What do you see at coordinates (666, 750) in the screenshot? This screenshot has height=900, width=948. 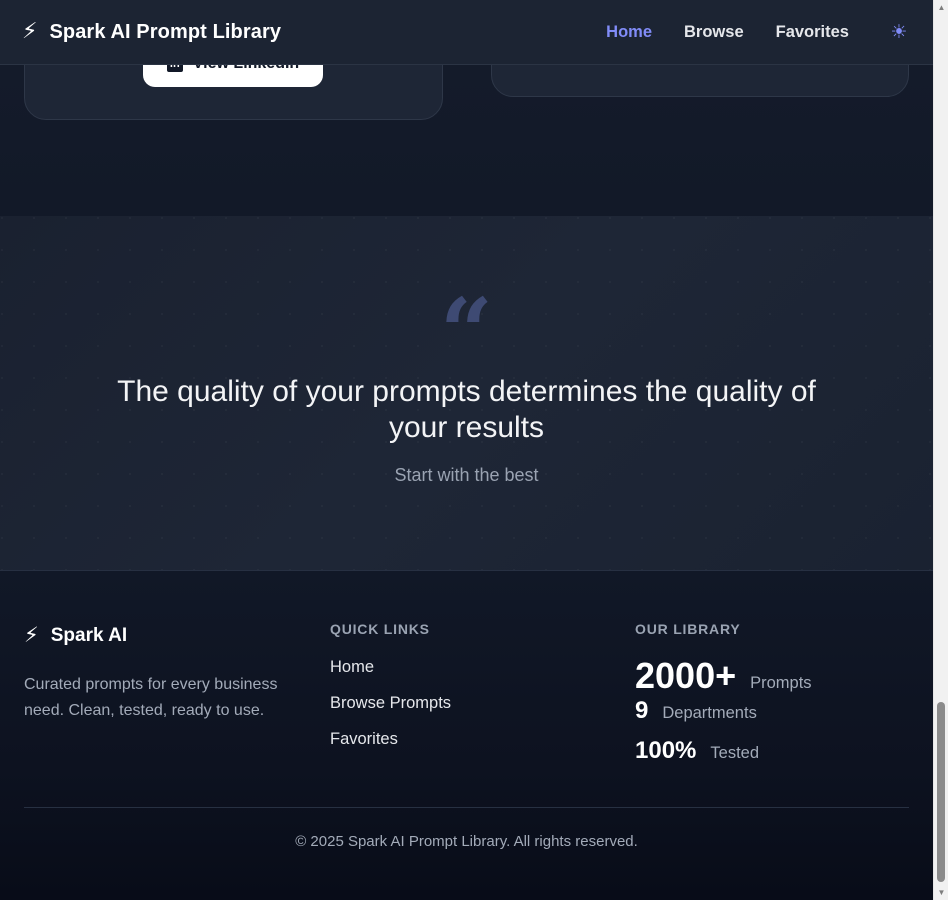 I see `stat-value: 100%` at bounding box center [666, 750].